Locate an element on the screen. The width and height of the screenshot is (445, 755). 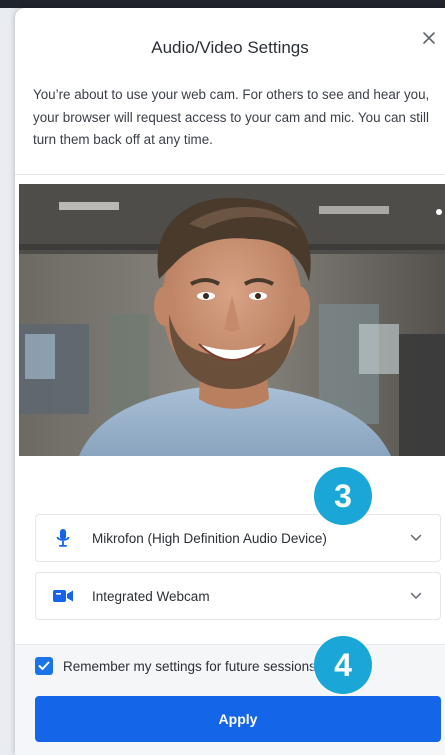
backdrop is located at coordinates (222, 4).